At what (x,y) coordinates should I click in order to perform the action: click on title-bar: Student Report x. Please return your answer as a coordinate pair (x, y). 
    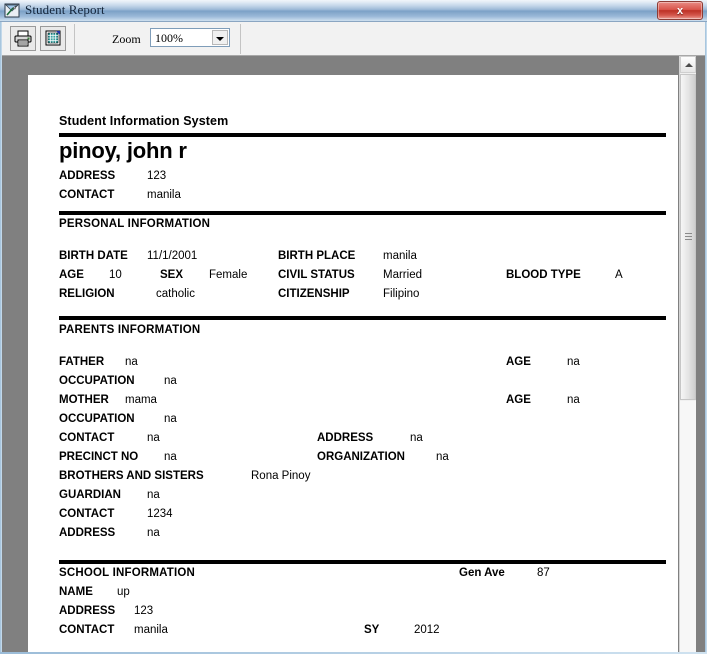
    Looking at the image, I should click on (353, 11).